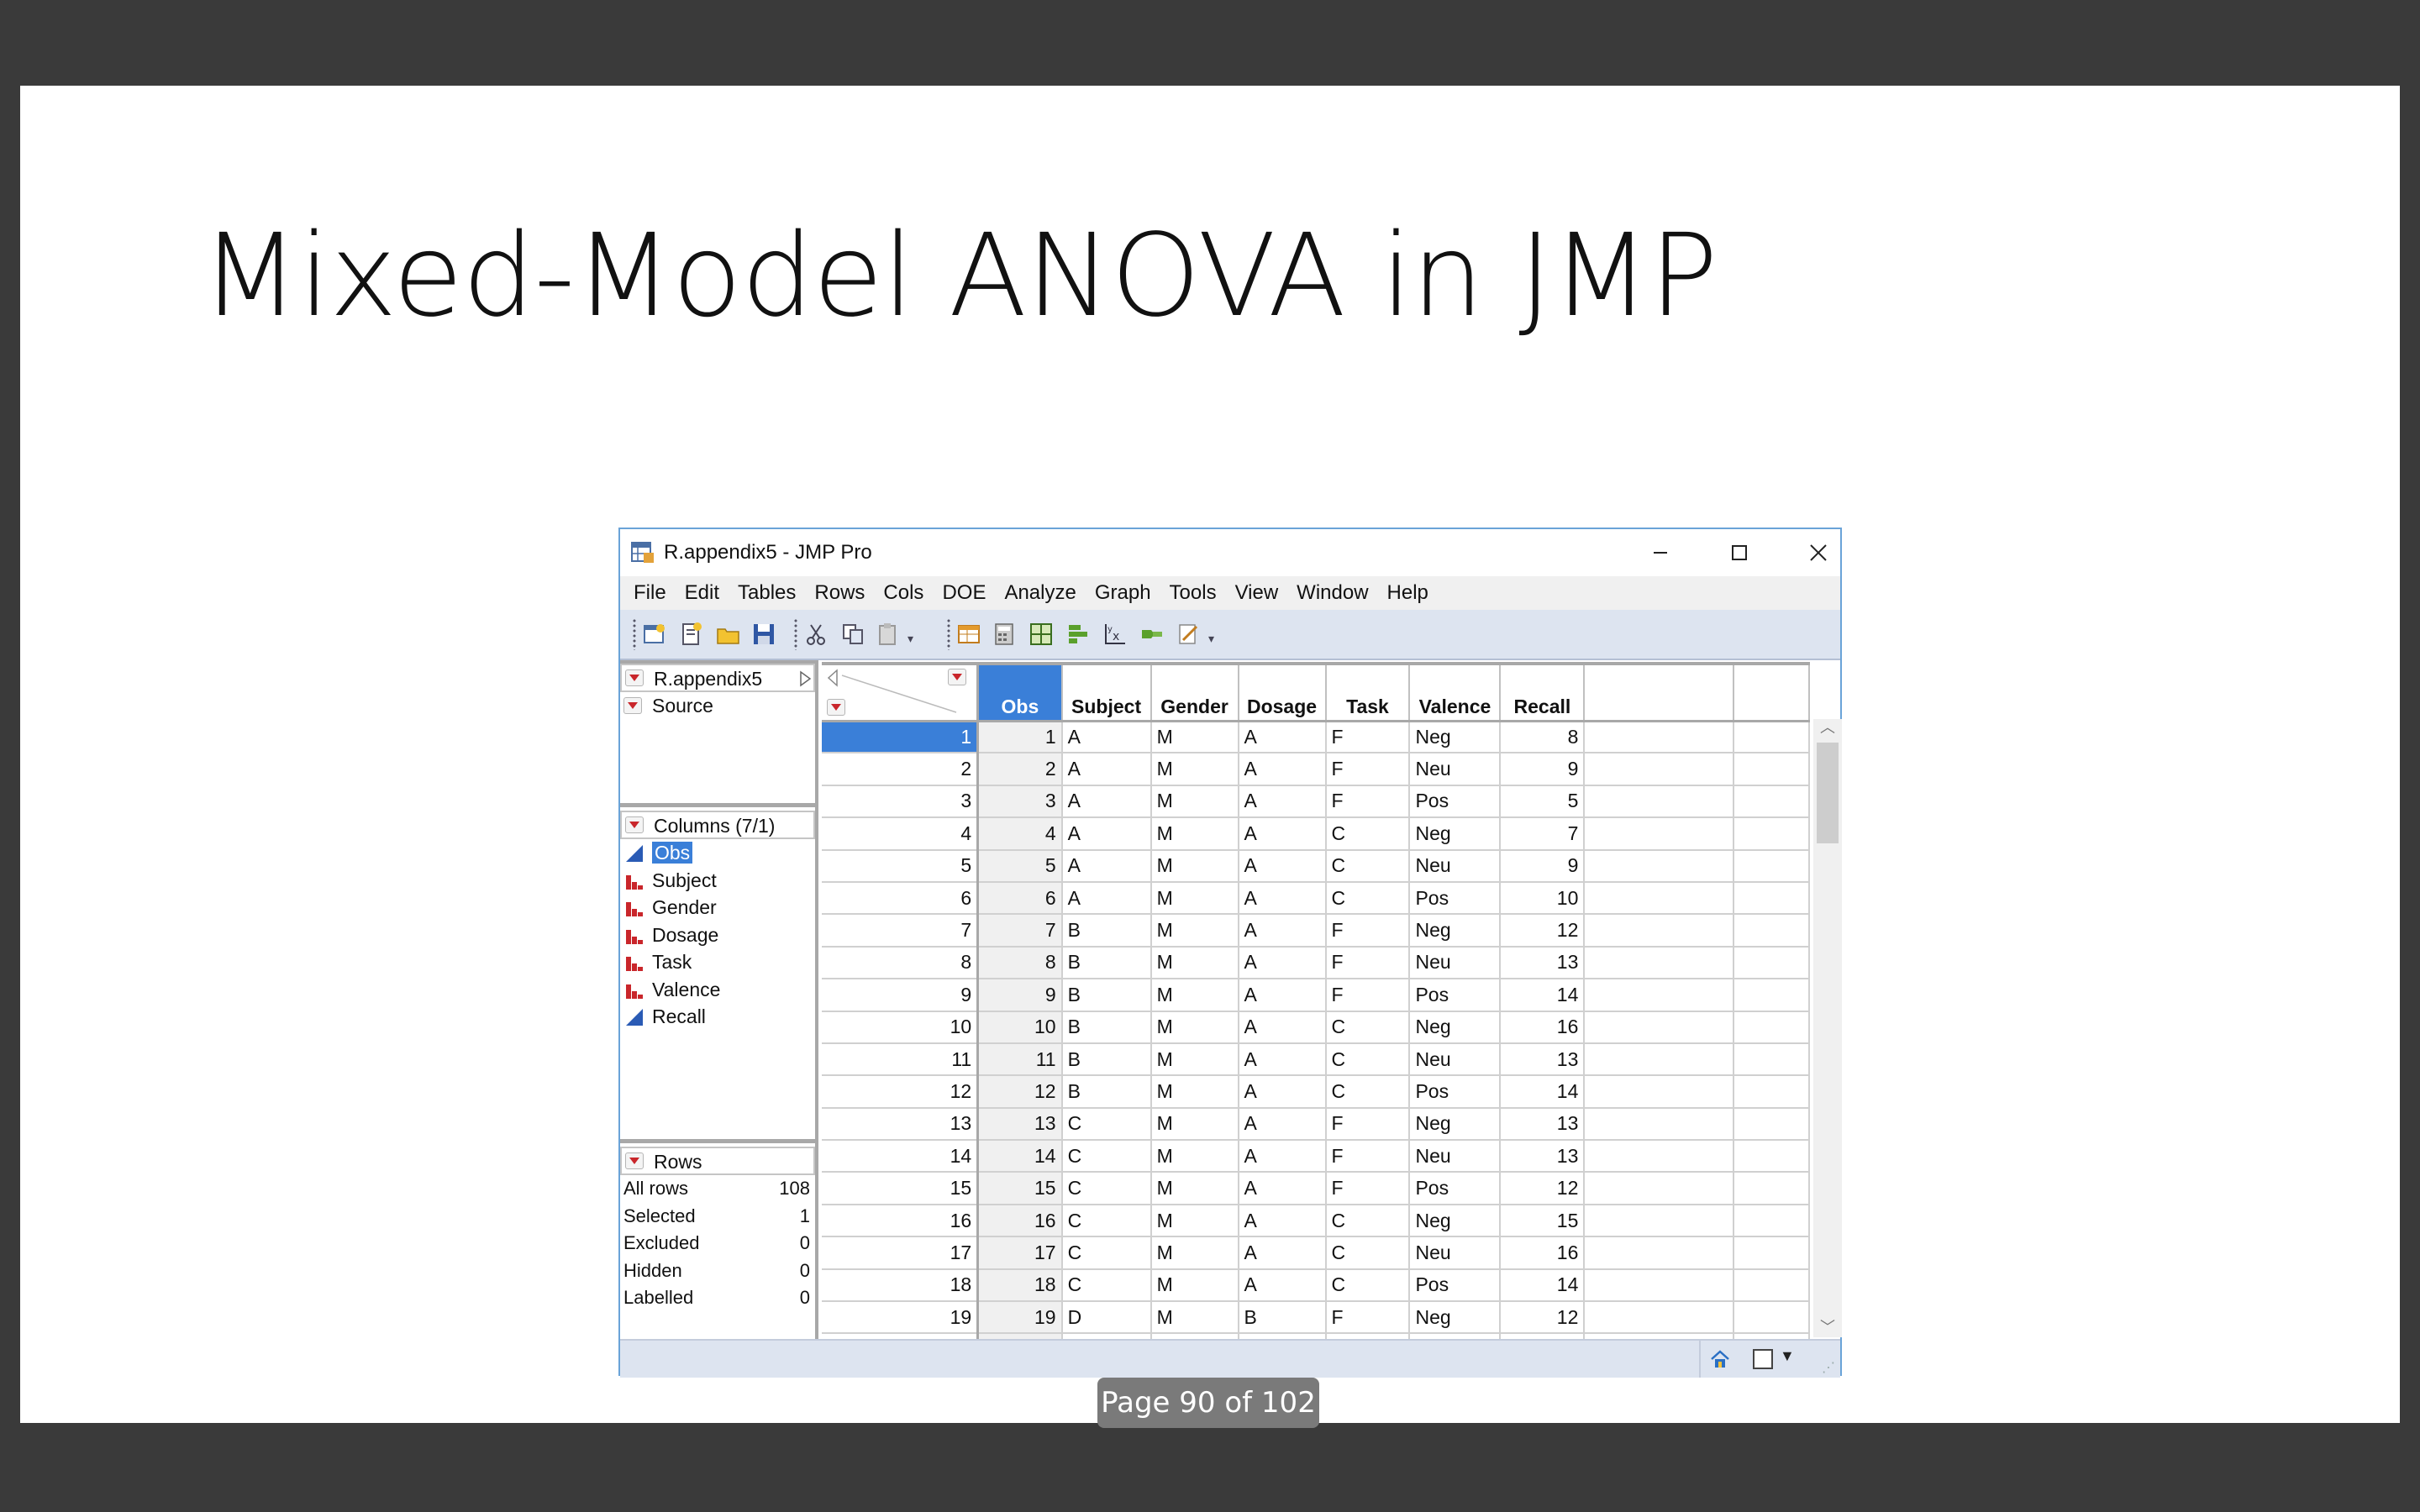  I want to click on cell-obs: 5, so click(1020, 866).